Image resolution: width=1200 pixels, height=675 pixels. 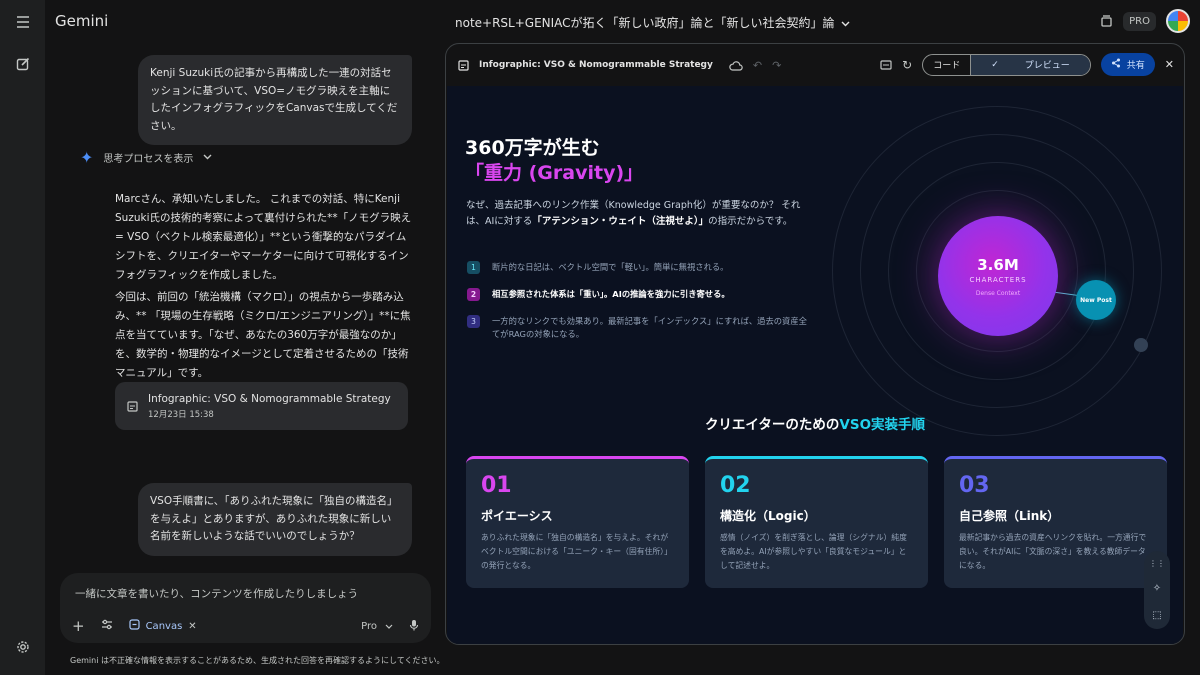 What do you see at coordinates (1139, 21) in the screenshot?
I see `plan-badge: PRO` at bounding box center [1139, 21].